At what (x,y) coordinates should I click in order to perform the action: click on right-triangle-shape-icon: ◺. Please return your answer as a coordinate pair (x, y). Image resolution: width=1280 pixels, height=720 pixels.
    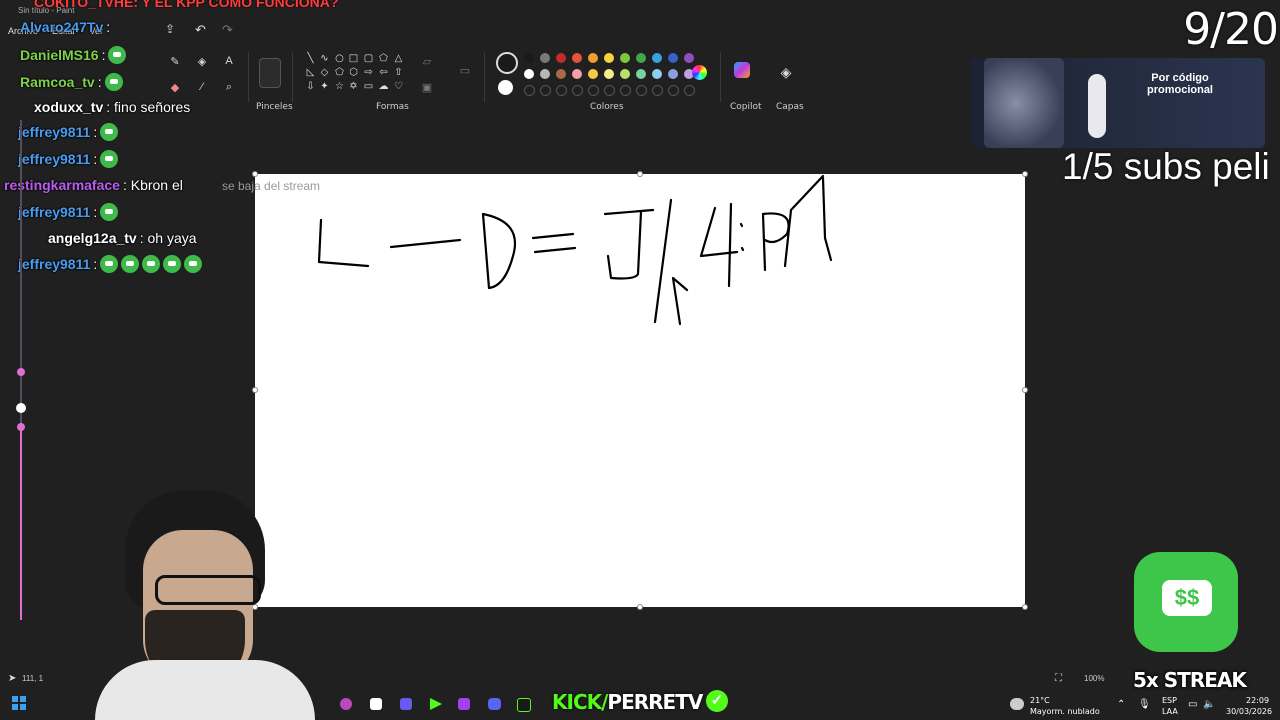
    Looking at the image, I should click on (310, 72).